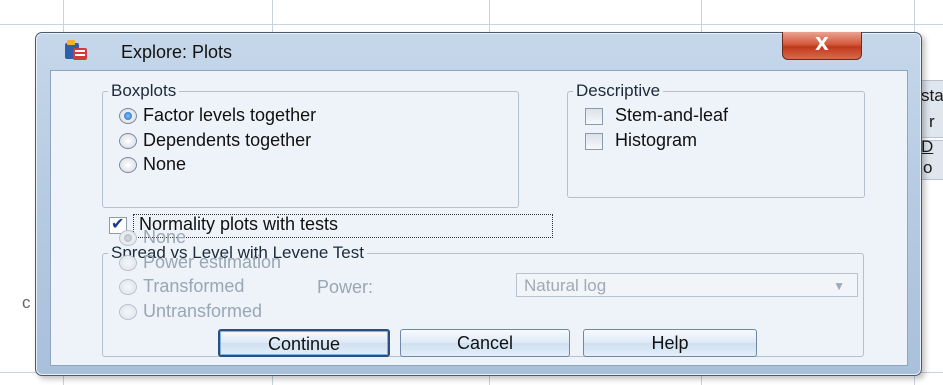  What do you see at coordinates (304, 343) in the screenshot?
I see `continue-button: Continue` at bounding box center [304, 343].